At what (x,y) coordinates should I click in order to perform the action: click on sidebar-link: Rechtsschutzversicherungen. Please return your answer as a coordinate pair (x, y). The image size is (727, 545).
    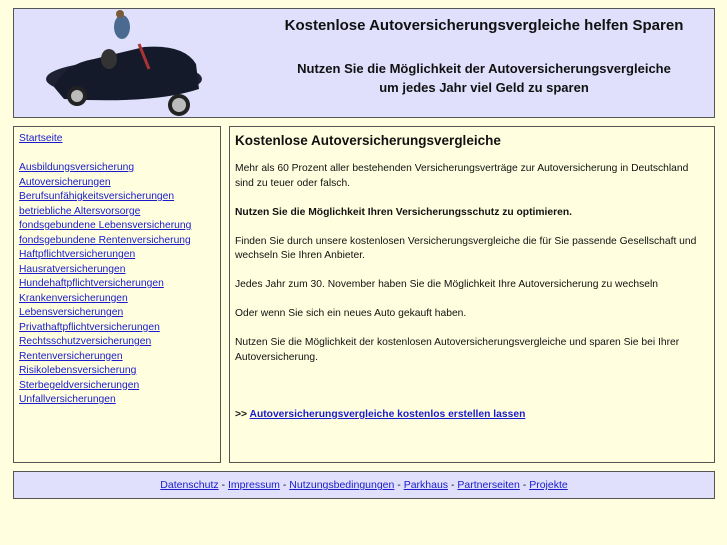
    Looking at the image, I should click on (117, 342).